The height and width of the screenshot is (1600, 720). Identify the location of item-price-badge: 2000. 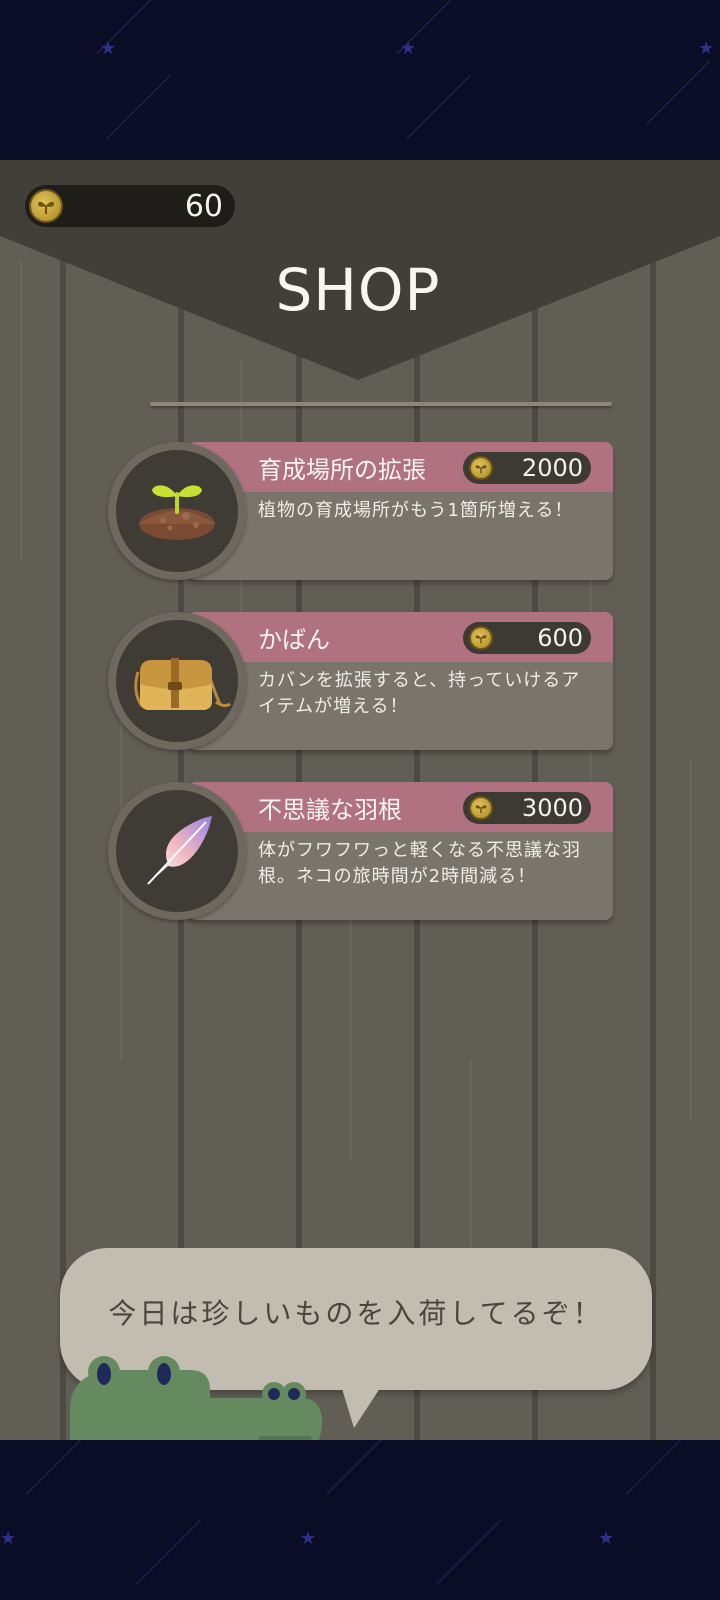
(527, 468).